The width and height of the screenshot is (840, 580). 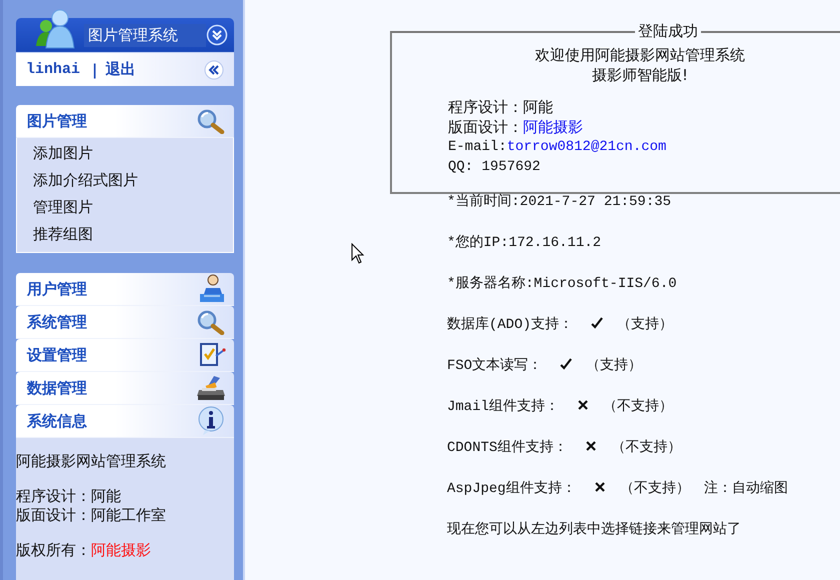 I want to click on support-label: CDONTS组件支持：, so click(x=507, y=447).